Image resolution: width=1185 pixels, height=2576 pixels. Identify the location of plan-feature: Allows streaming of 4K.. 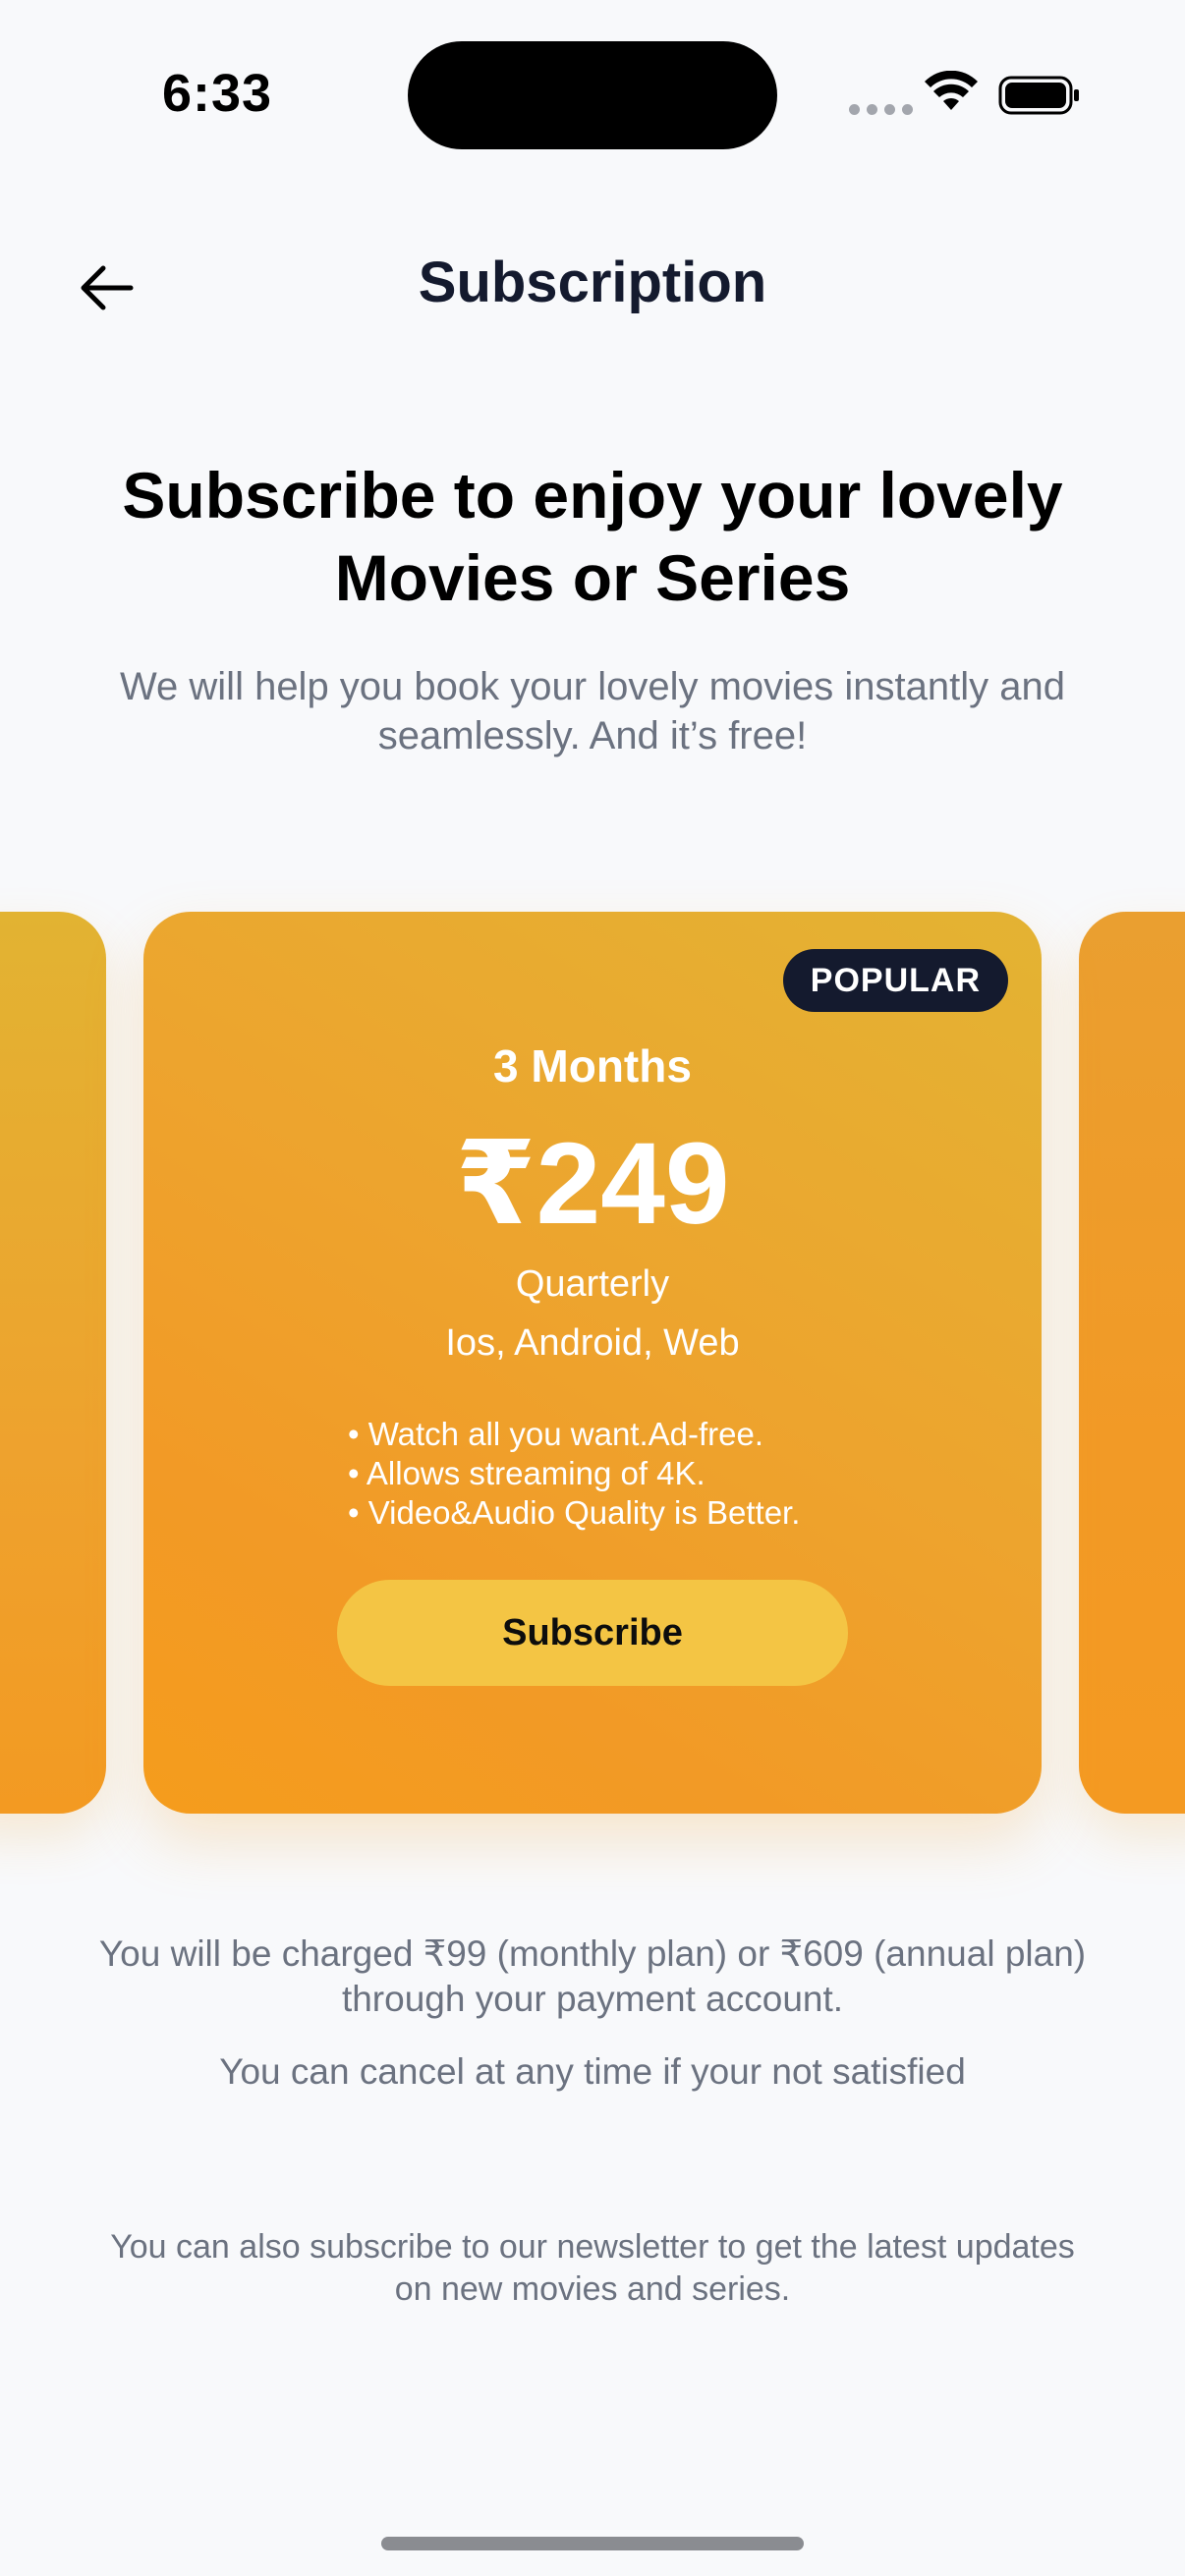
(574, 1473).